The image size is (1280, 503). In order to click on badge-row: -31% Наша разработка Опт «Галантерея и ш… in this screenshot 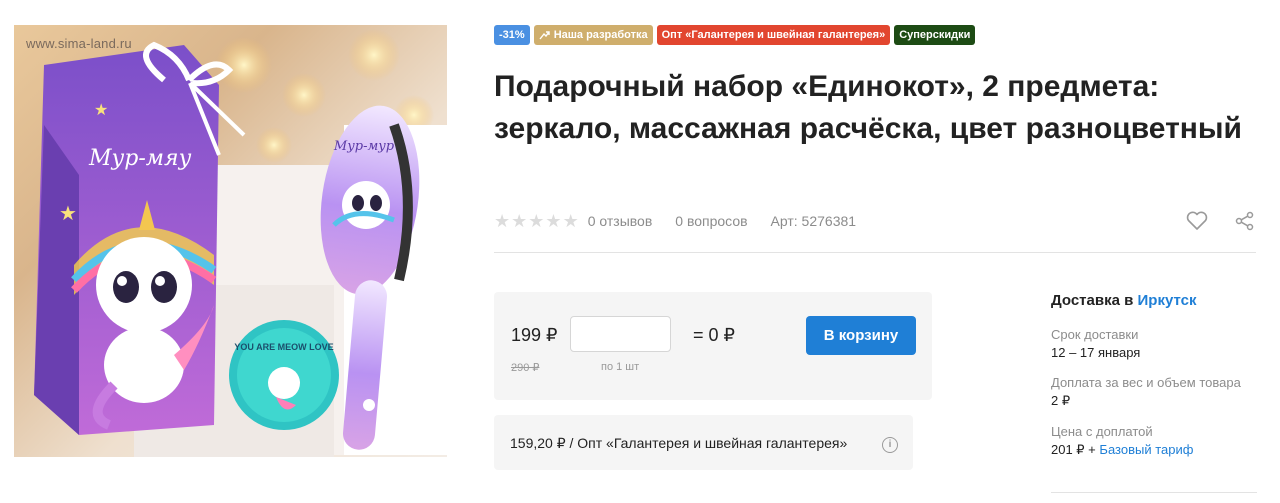, I will do `click(735, 35)`.